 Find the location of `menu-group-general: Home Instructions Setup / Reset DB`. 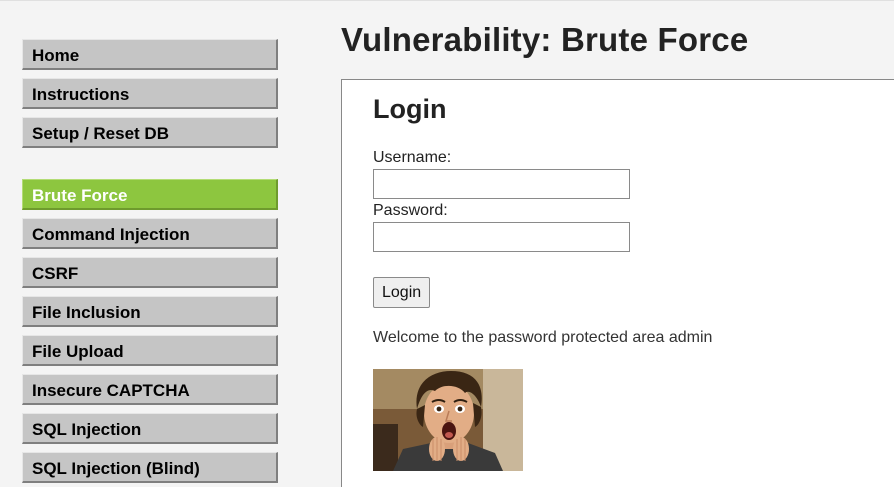

menu-group-general: Home Instructions Setup / Reset DB is located at coordinates (150, 93).